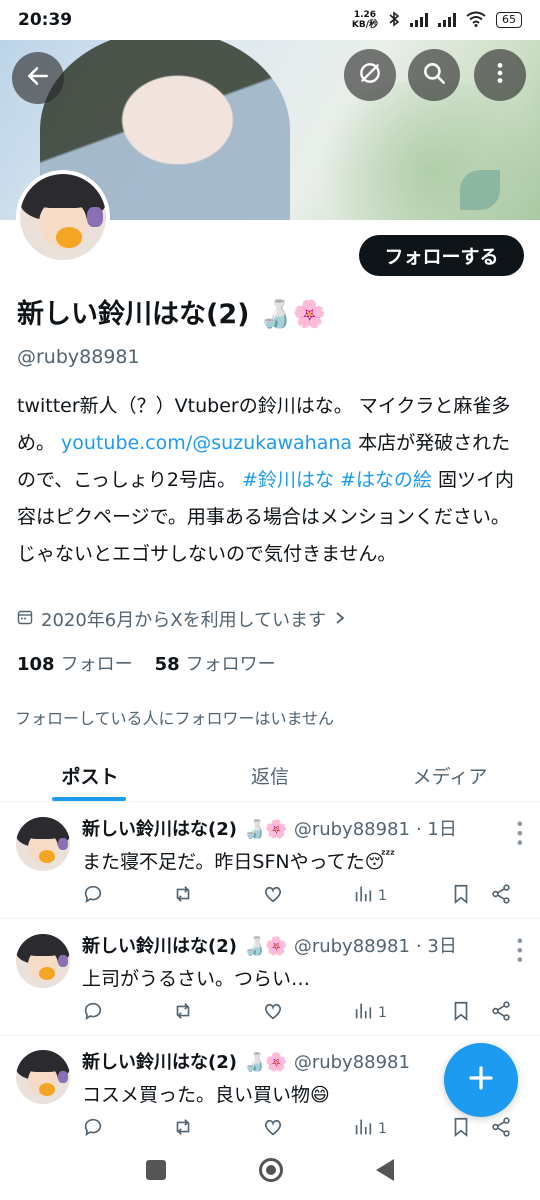 The width and height of the screenshot is (540, 1200). I want to click on display-name-text: 新しい鈴川はな(2), so click(133, 314).